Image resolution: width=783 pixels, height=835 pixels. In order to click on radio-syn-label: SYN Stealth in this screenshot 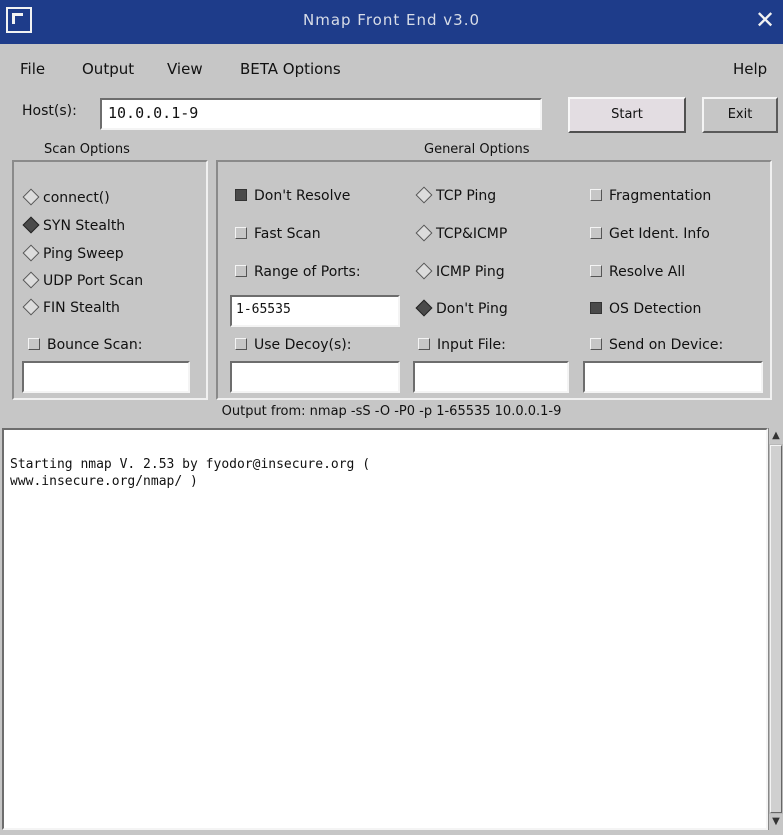, I will do `click(84, 226)`.